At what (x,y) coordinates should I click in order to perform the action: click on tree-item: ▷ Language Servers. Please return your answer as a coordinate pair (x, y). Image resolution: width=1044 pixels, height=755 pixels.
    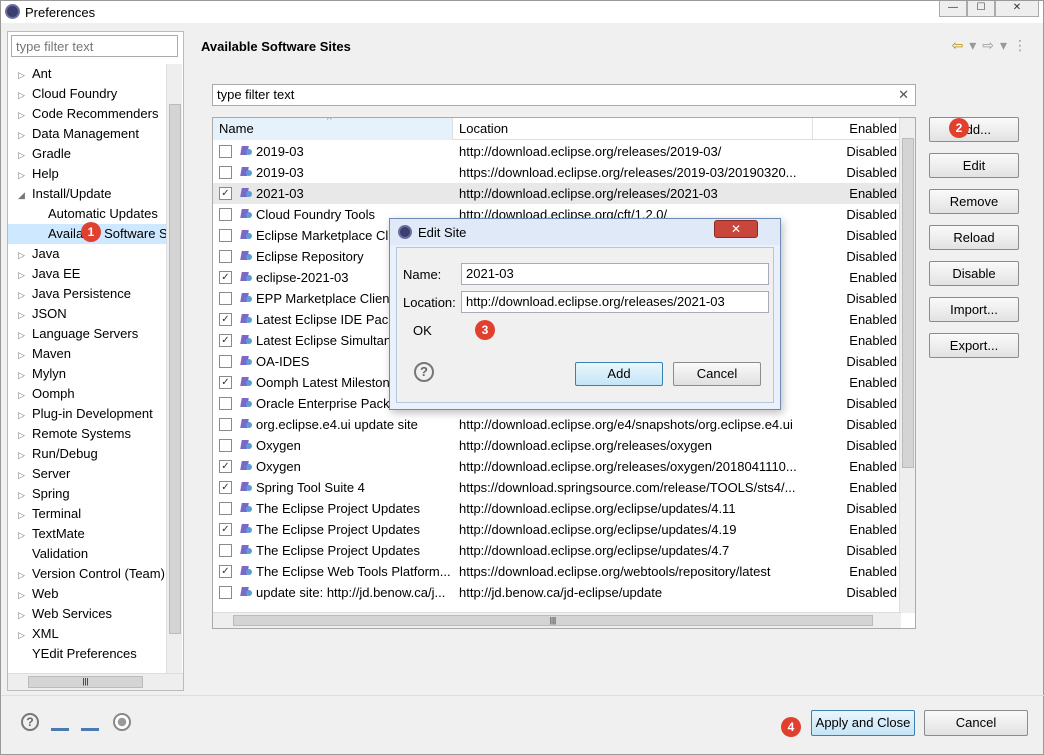
    Looking at the image, I should click on (88, 334).